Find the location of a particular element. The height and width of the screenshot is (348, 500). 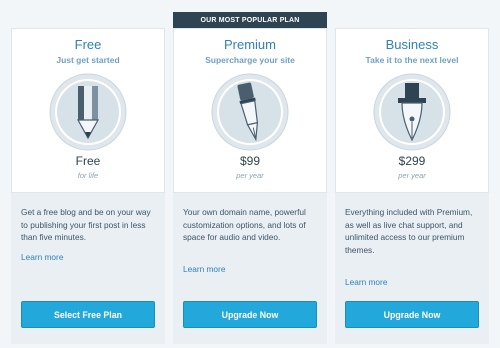

plan-title: Business is located at coordinates (412, 44).